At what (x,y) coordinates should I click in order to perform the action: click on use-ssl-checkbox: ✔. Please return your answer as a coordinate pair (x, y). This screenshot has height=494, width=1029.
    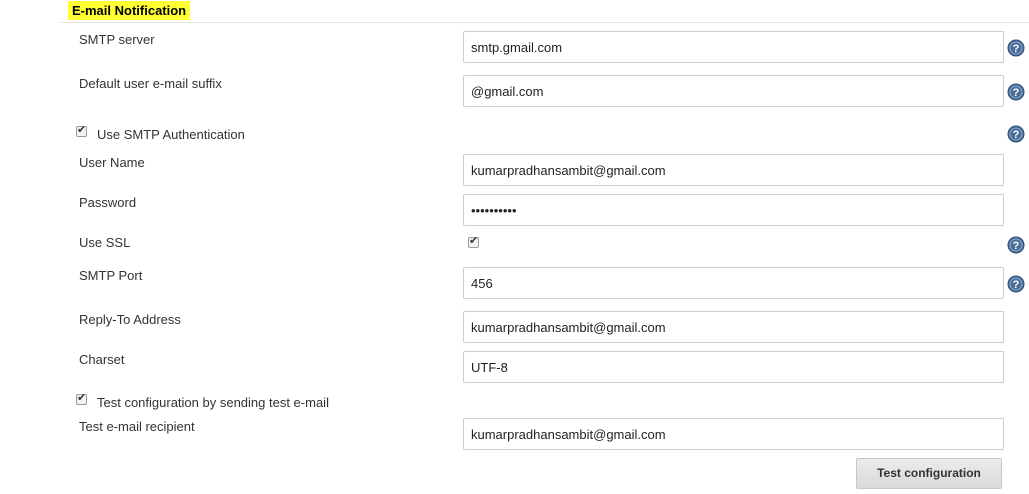
    Looking at the image, I should click on (473, 241).